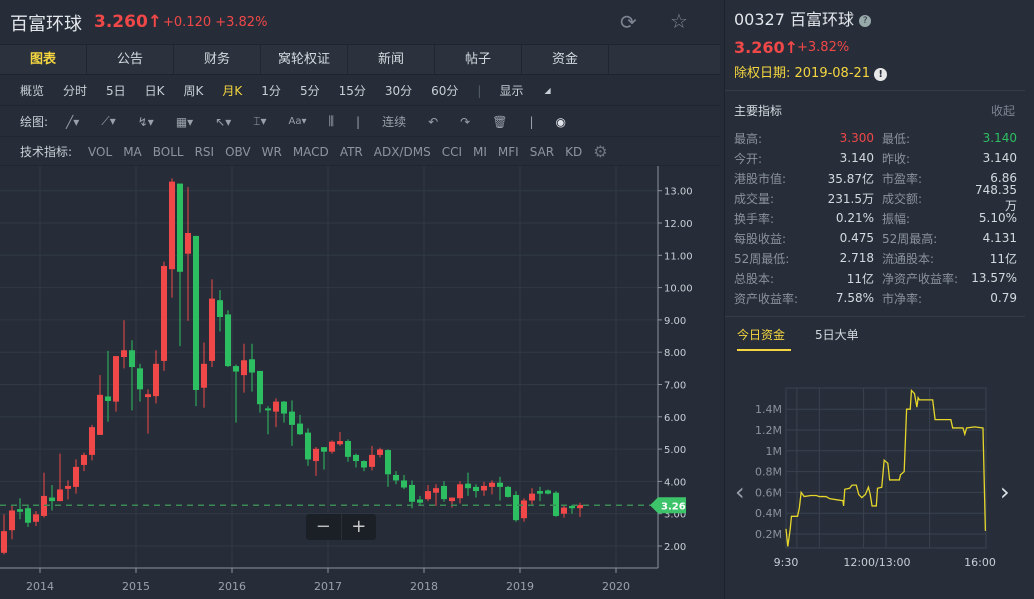  What do you see at coordinates (116, 90) in the screenshot?
I see `period-2: 5日` at bounding box center [116, 90].